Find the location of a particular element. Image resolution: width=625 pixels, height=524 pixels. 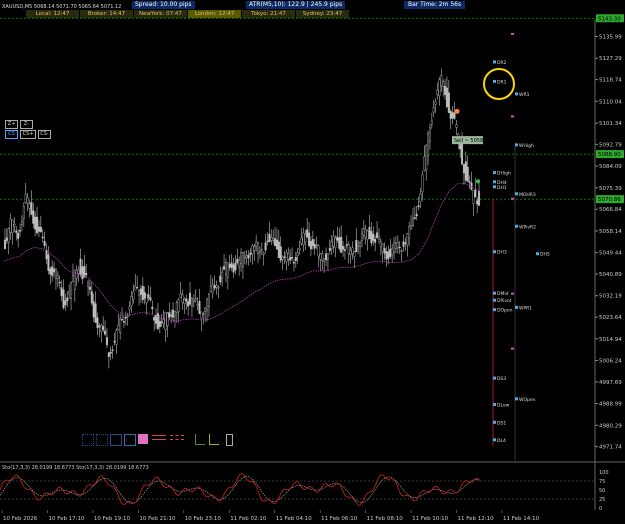

line-style-dashed-icon is located at coordinates (177, 437).